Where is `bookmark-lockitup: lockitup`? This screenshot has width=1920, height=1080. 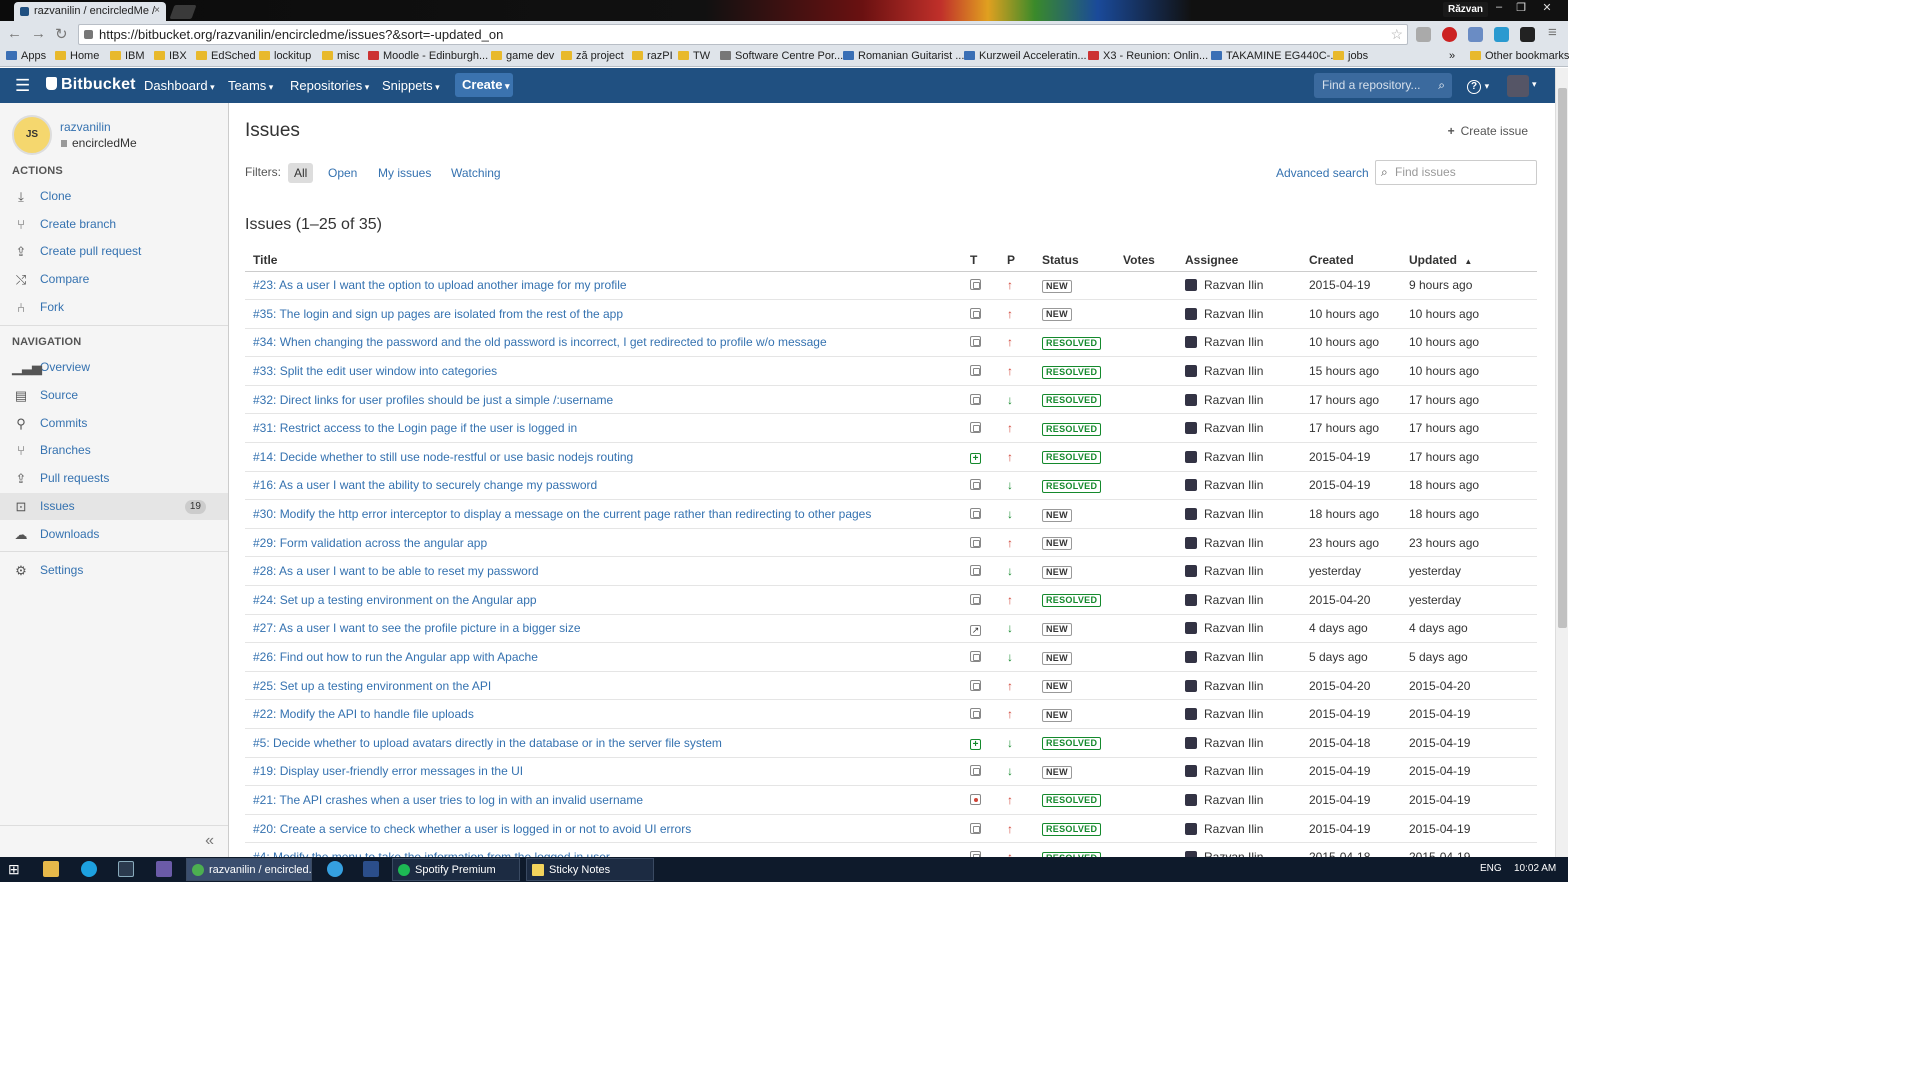
bookmark-lockitup: lockitup is located at coordinates (285, 56).